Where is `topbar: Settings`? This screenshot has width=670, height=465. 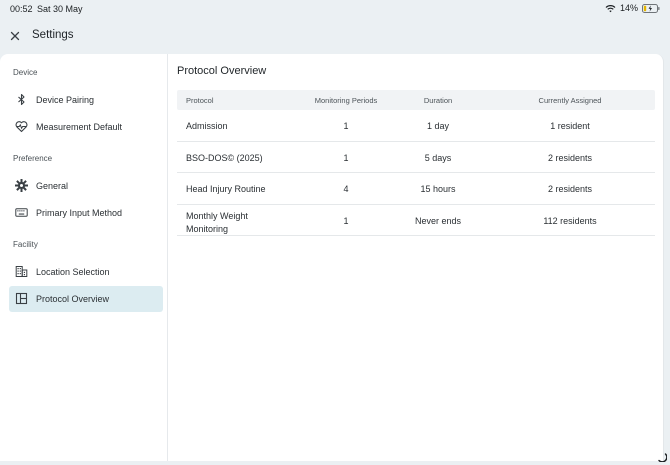 topbar: Settings is located at coordinates (335, 36).